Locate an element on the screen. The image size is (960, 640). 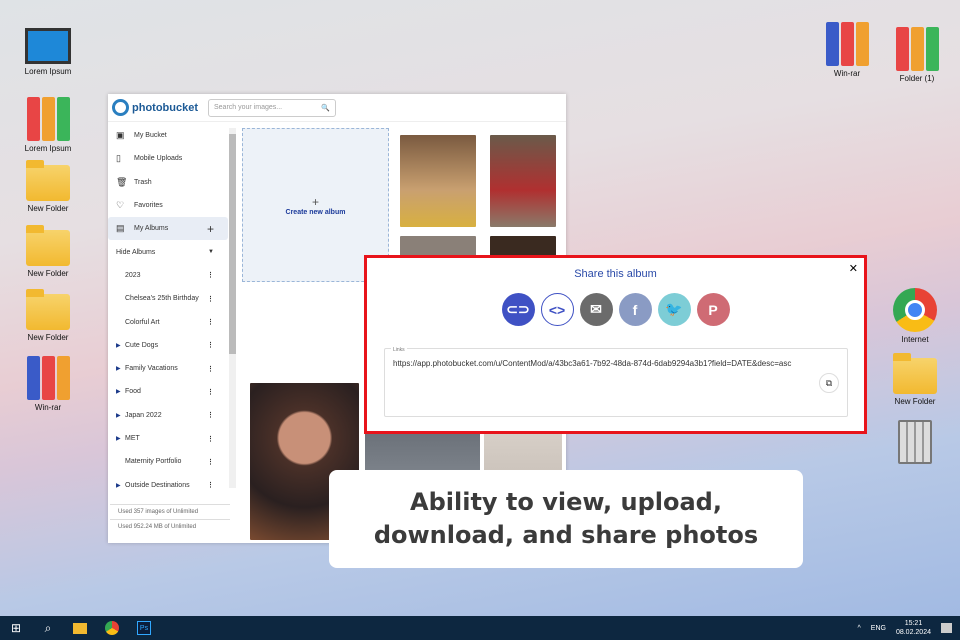
search-icon: ⌕ is located at coordinates (48, 628).